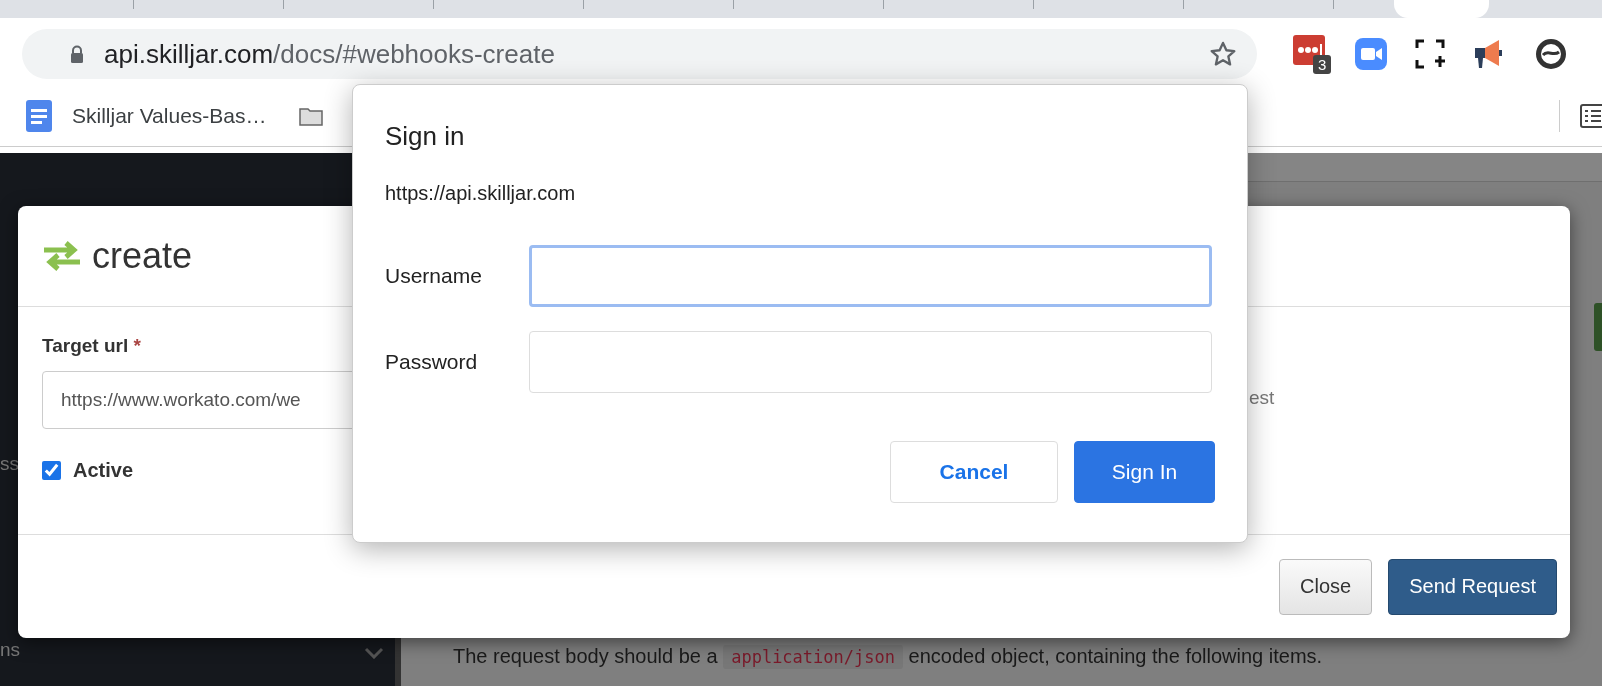  I want to click on document-icon, so click(39, 116).